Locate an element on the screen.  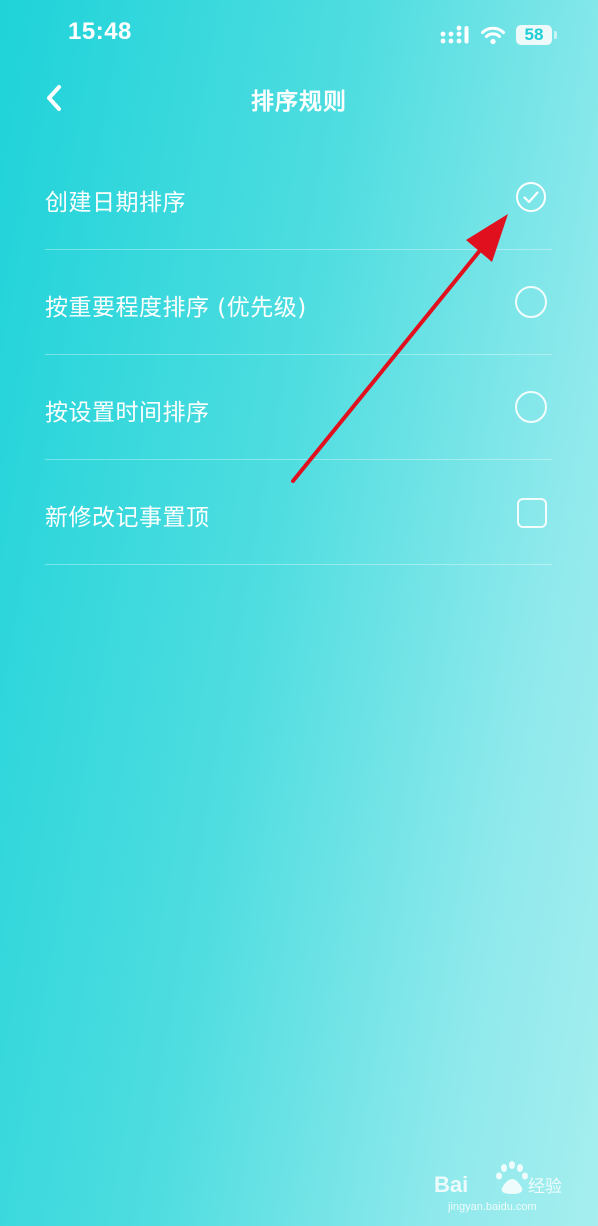
baidu-logo-icon: Bai 经验 jingyan.baidu.com is located at coordinates (498, 1187).